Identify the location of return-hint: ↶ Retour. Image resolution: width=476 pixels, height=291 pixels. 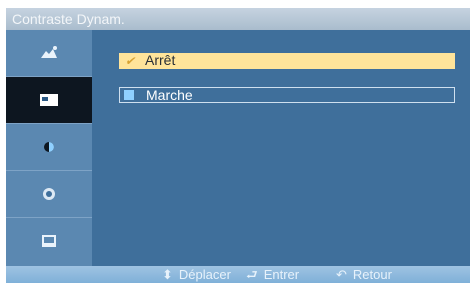
(364, 274).